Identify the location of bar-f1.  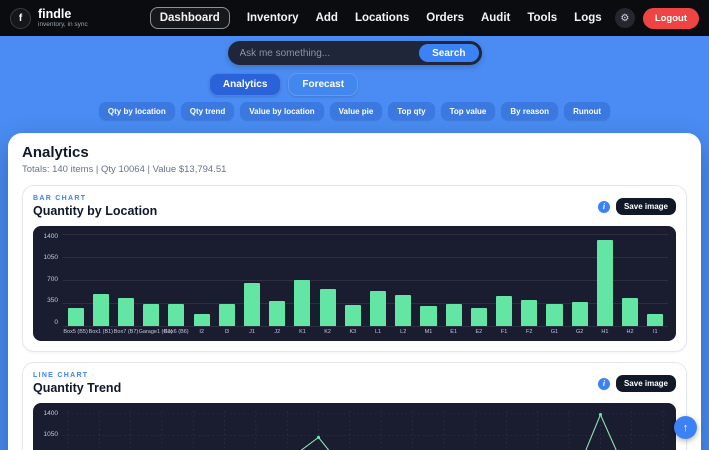
(504, 310).